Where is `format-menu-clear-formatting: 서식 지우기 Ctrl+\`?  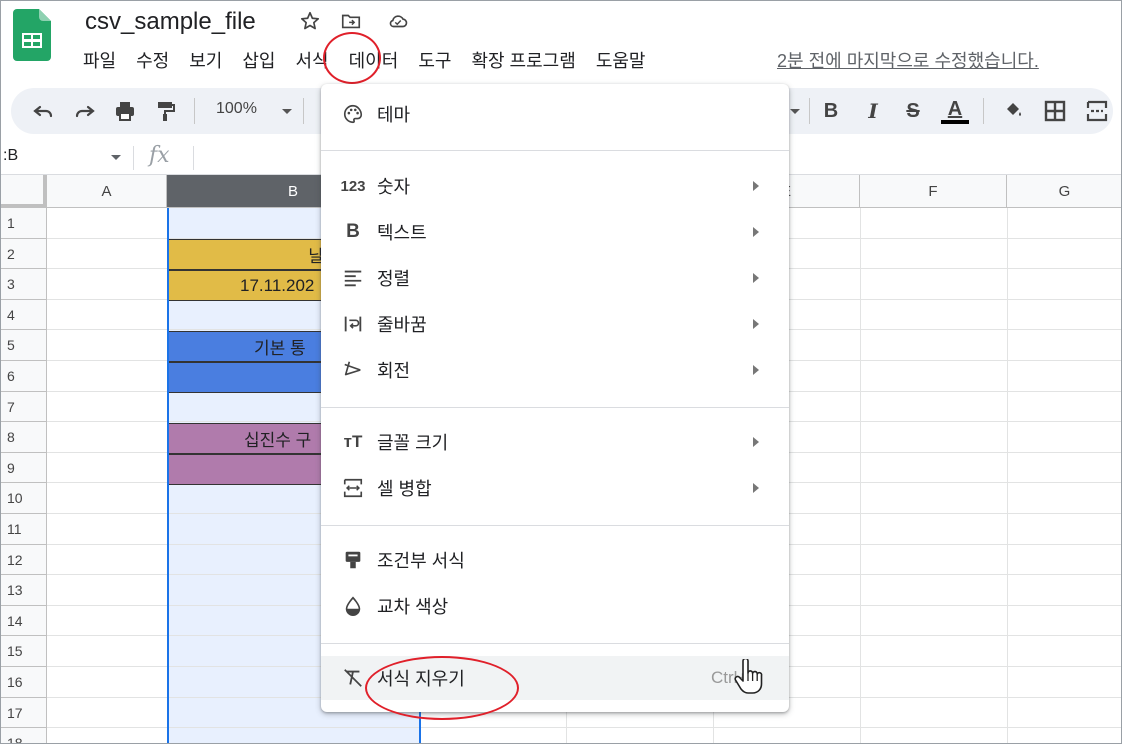
format-menu-clear-formatting: 서식 지우기 Ctrl+\ is located at coordinates (555, 678).